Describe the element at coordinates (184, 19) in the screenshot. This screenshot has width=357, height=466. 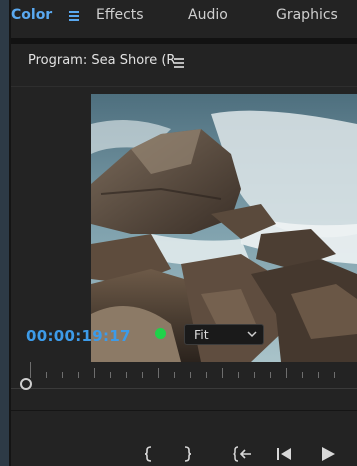
I see `workspace-bar: Color Effects Audio Graphics` at that location.